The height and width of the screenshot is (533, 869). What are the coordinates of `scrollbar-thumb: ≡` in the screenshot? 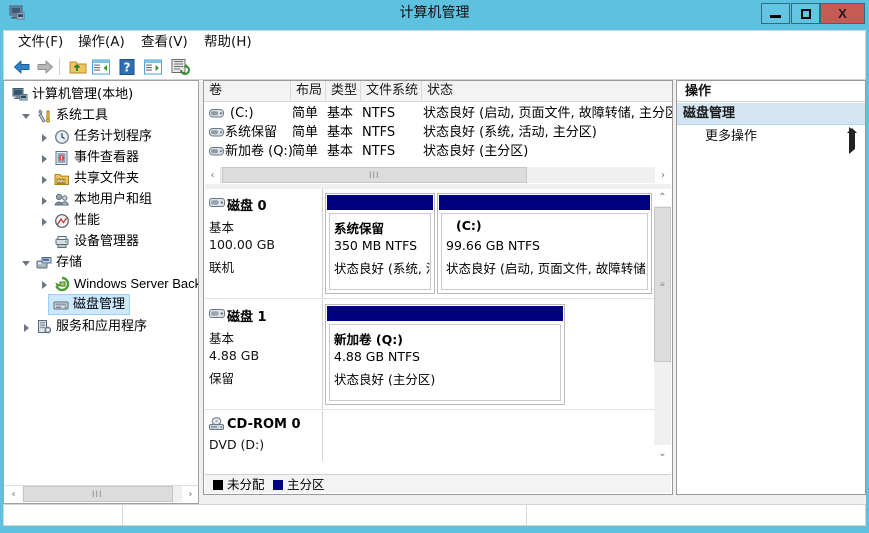 It's located at (662, 284).